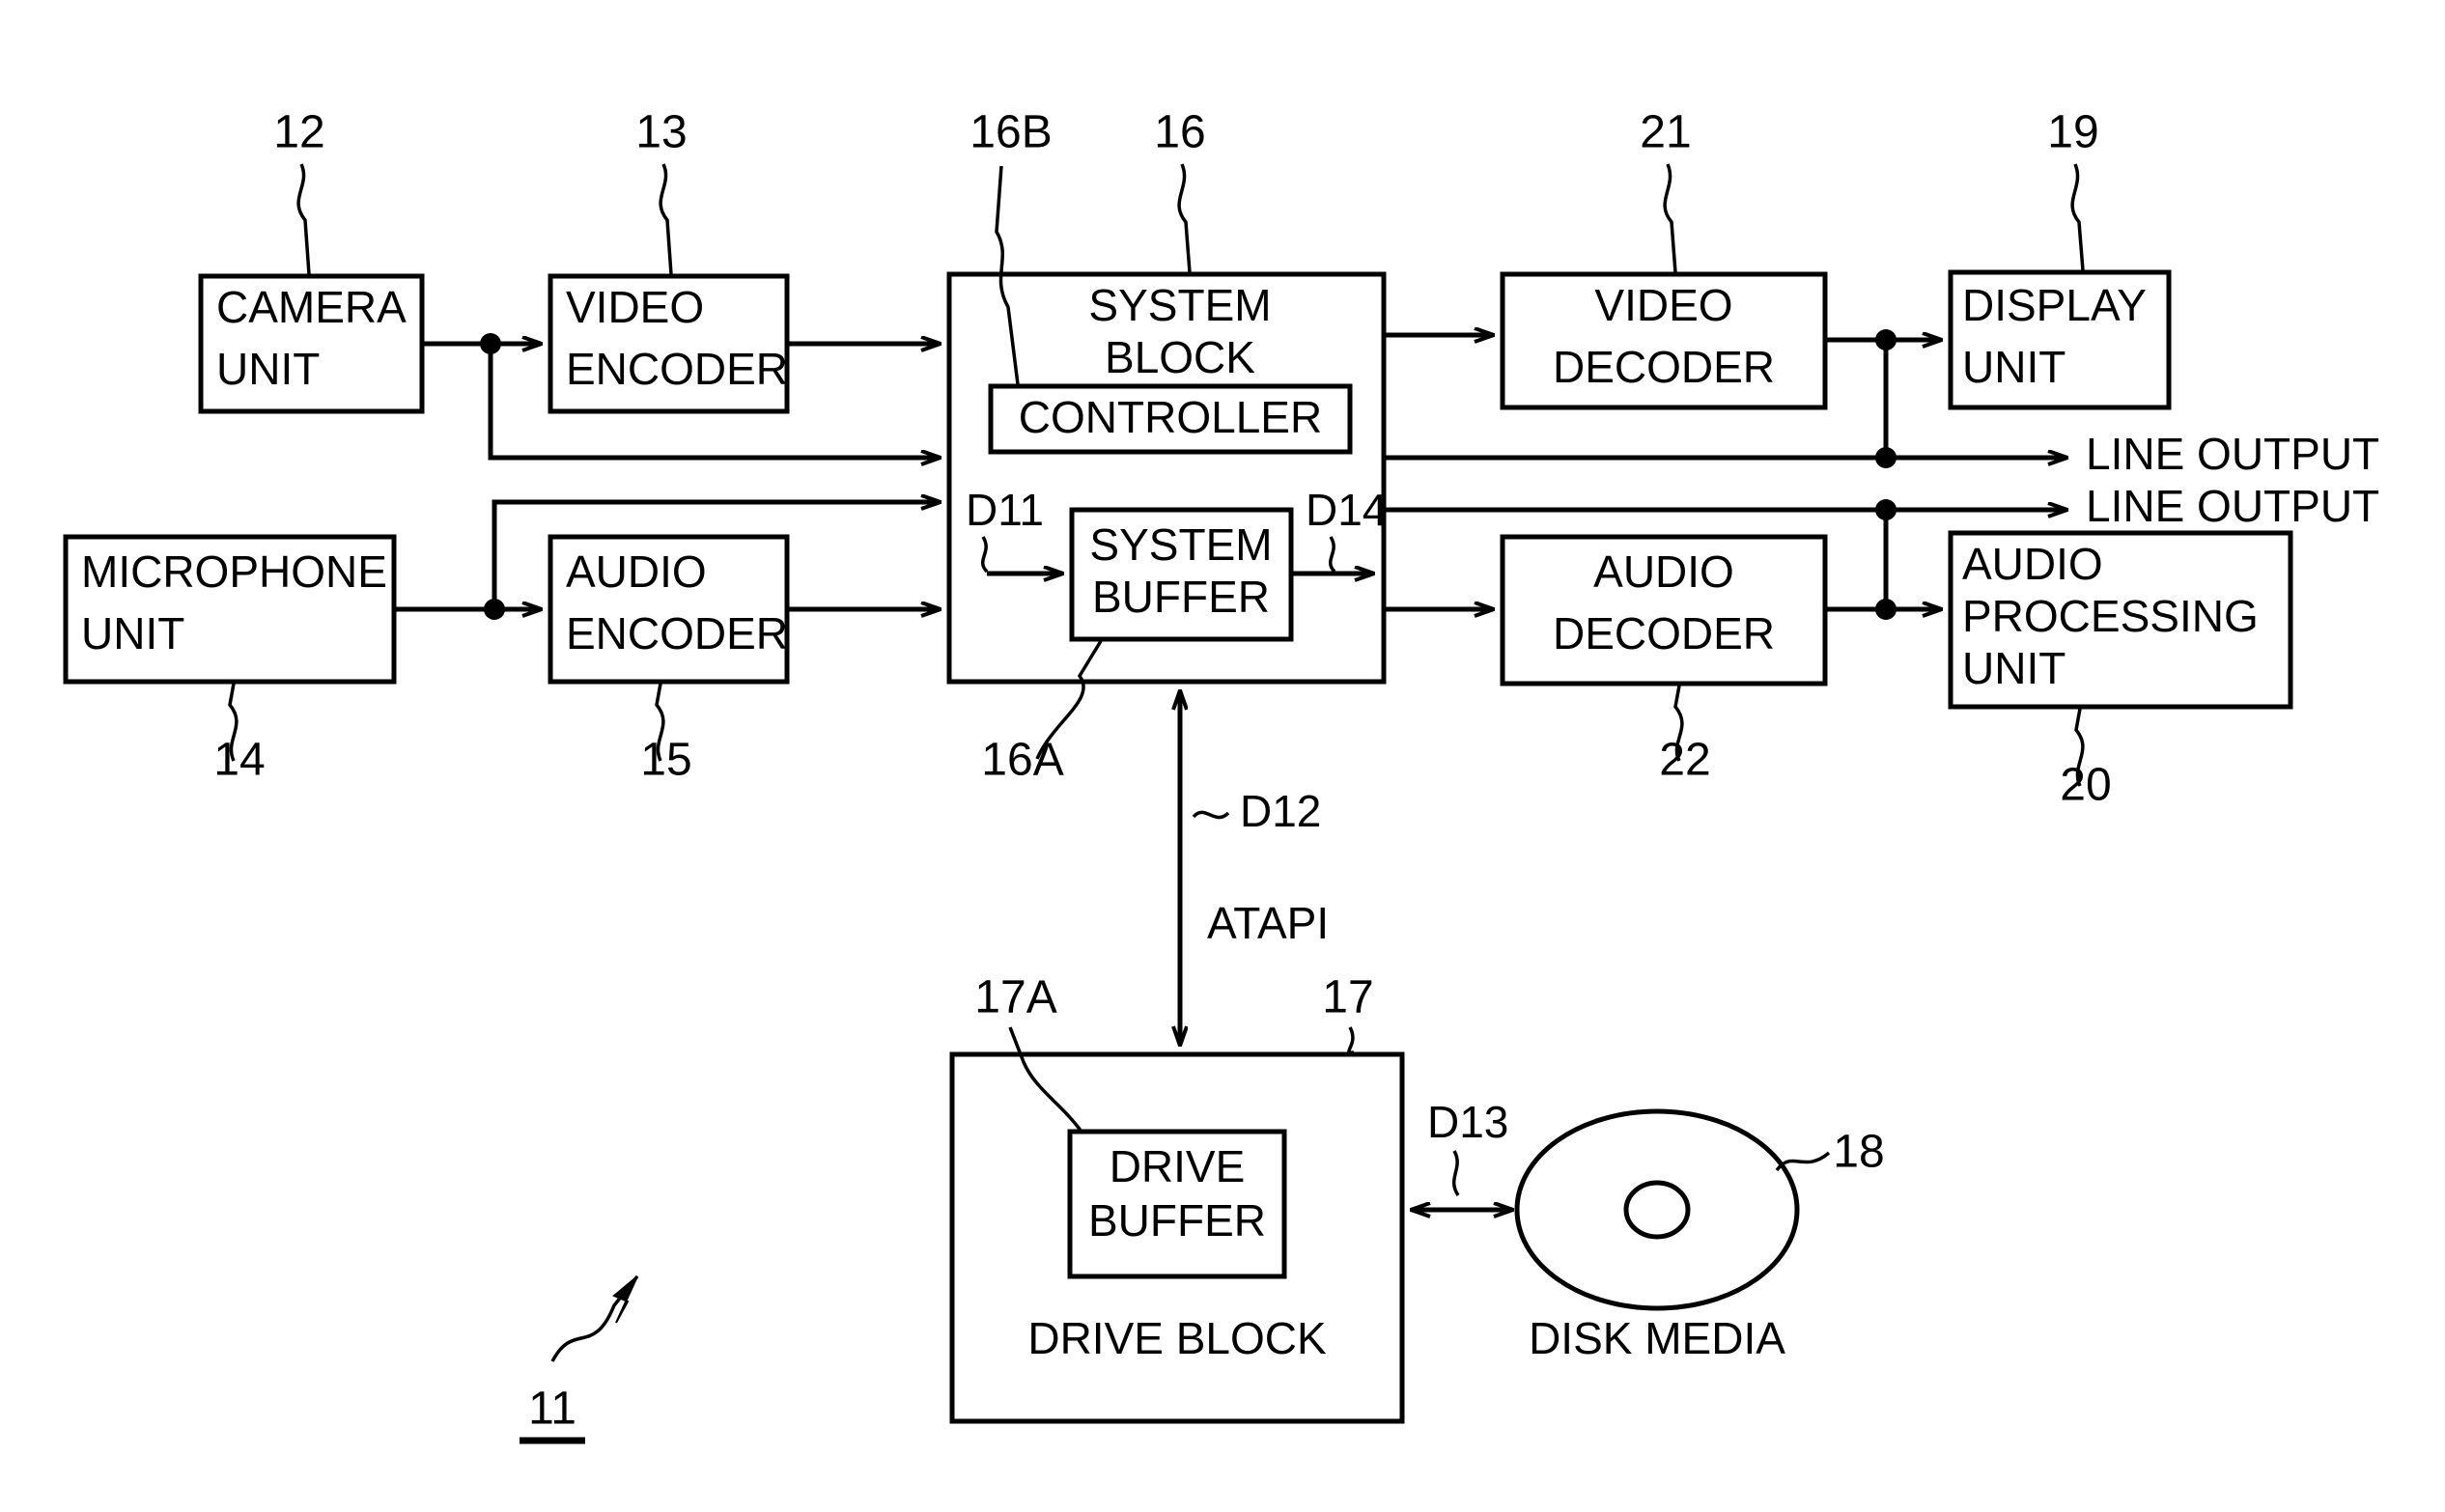 Image resolution: width=2445 pixels, height=1512 pixels. I want to click on ref-label-20: 20, so click(2085, 786).